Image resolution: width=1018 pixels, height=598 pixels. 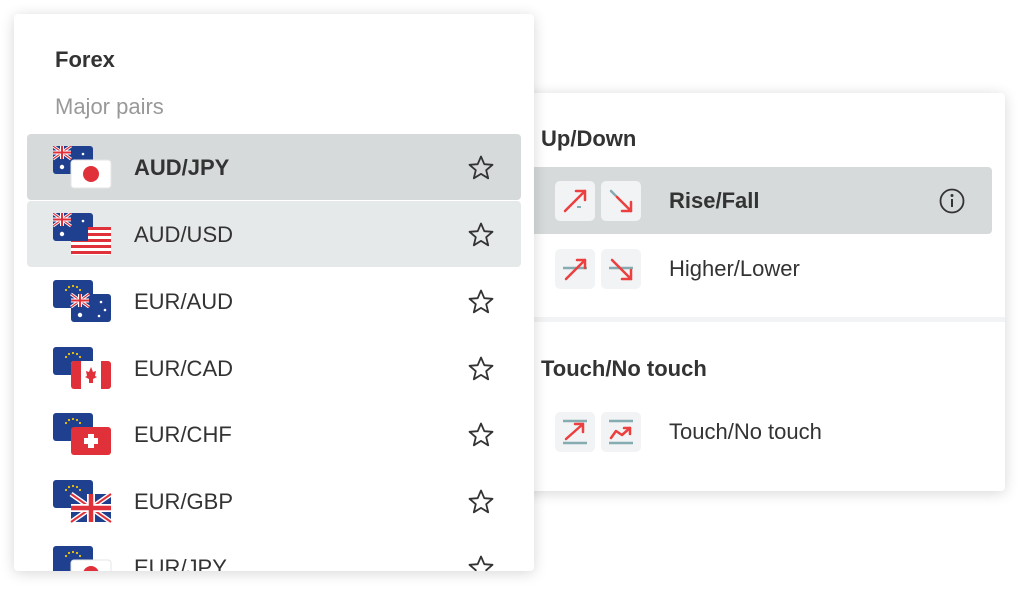 I want to click on contract-type-label: Higher/Lower, so click(x=734, y=268).